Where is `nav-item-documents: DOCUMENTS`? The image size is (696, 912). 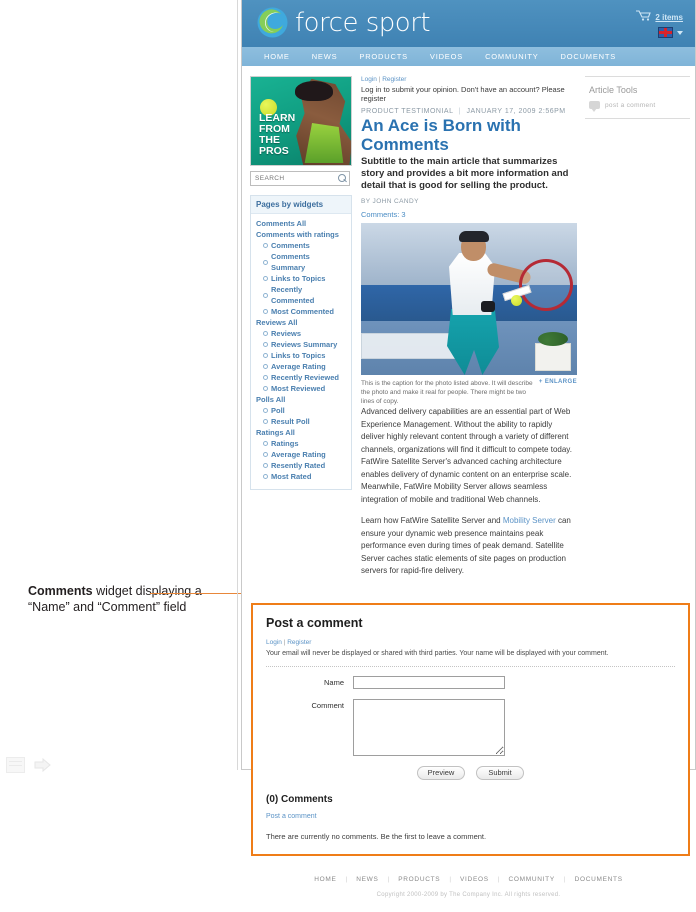 nav-item-documents: DOCUMENTS is located at coordinates (589, 56).